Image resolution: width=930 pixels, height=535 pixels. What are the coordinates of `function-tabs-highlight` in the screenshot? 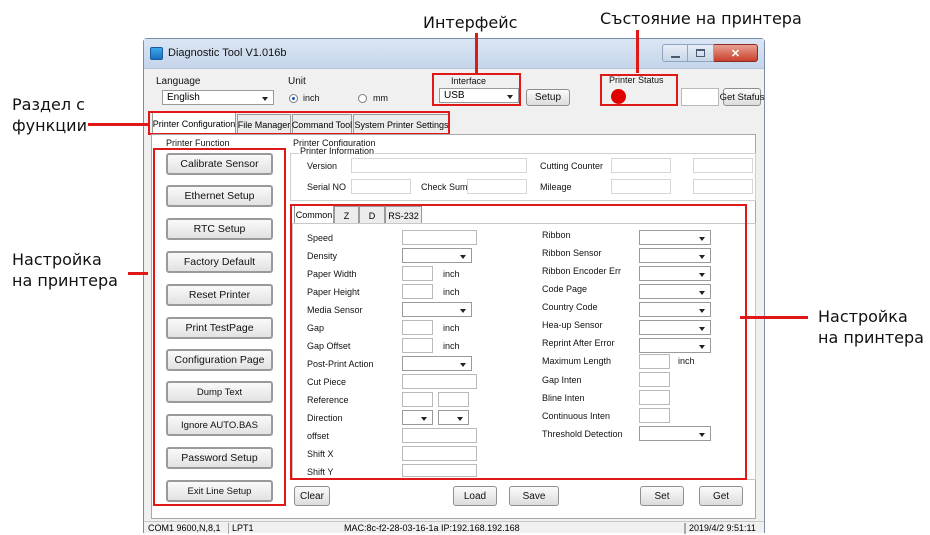 It's located at (299, 123).